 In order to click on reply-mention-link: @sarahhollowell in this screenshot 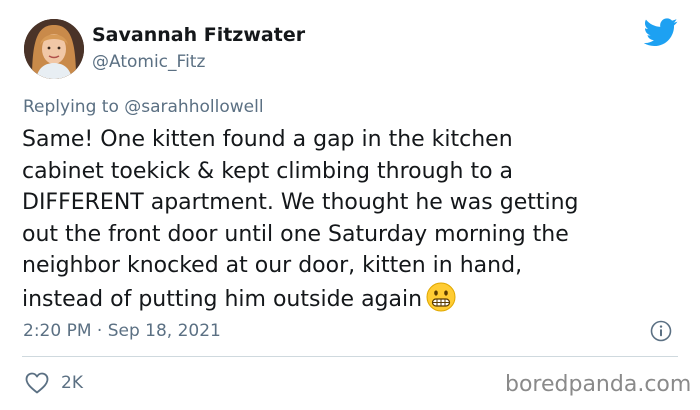, I will do `click(193, 107)`.